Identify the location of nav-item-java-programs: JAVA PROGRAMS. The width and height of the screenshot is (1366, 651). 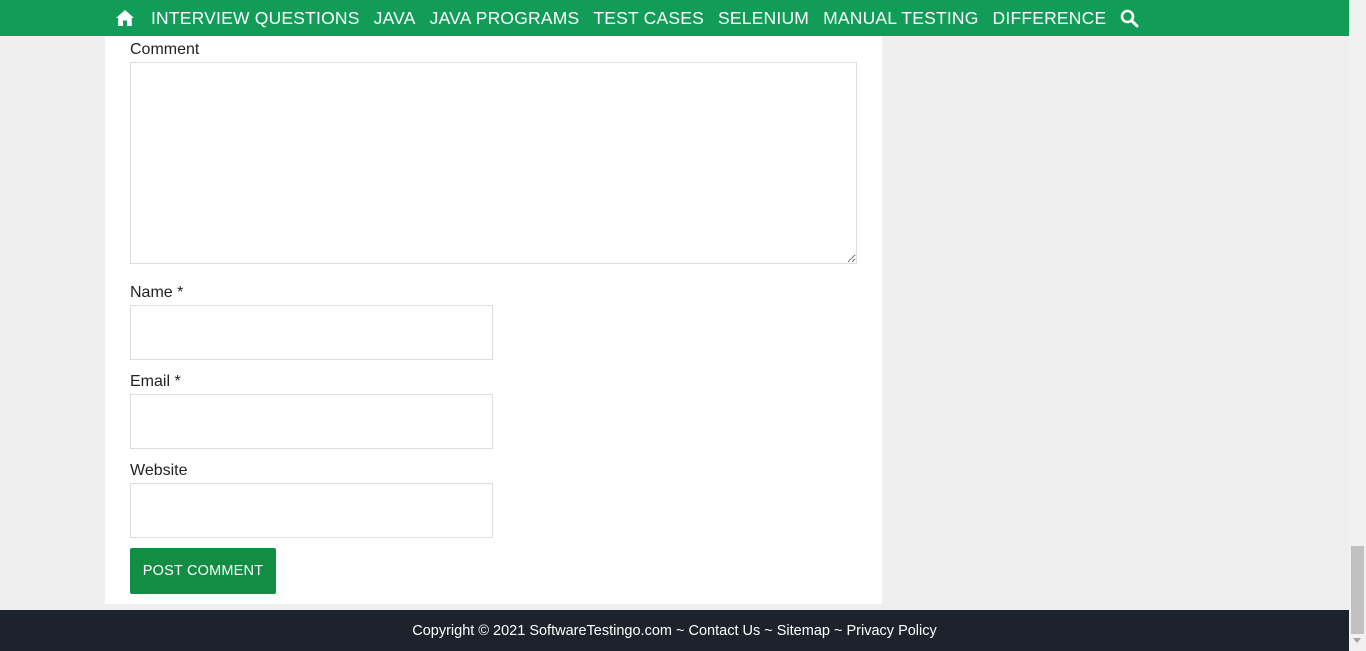
(505, 18).